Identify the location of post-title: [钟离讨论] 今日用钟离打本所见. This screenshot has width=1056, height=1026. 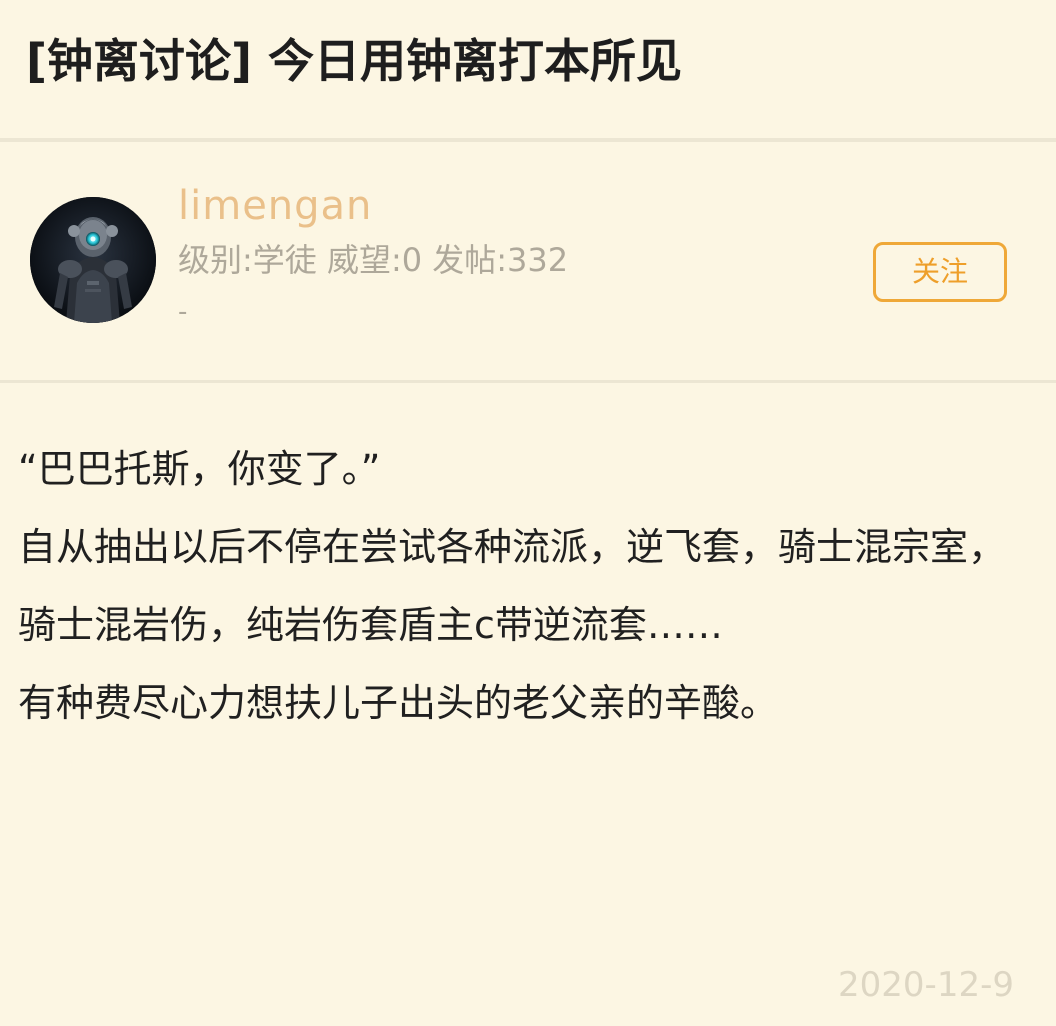
(354, 61).